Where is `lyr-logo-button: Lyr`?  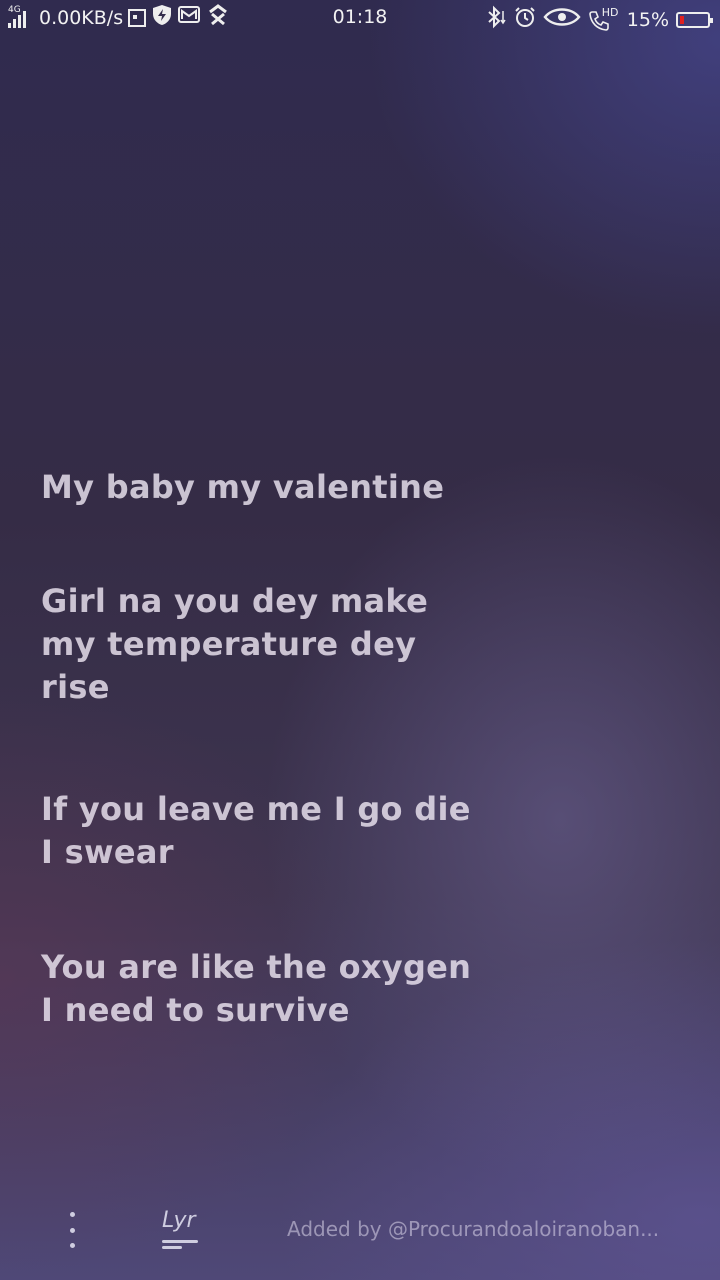
lyr-logo-button: Lyr is located at coordinates (181, 1230).